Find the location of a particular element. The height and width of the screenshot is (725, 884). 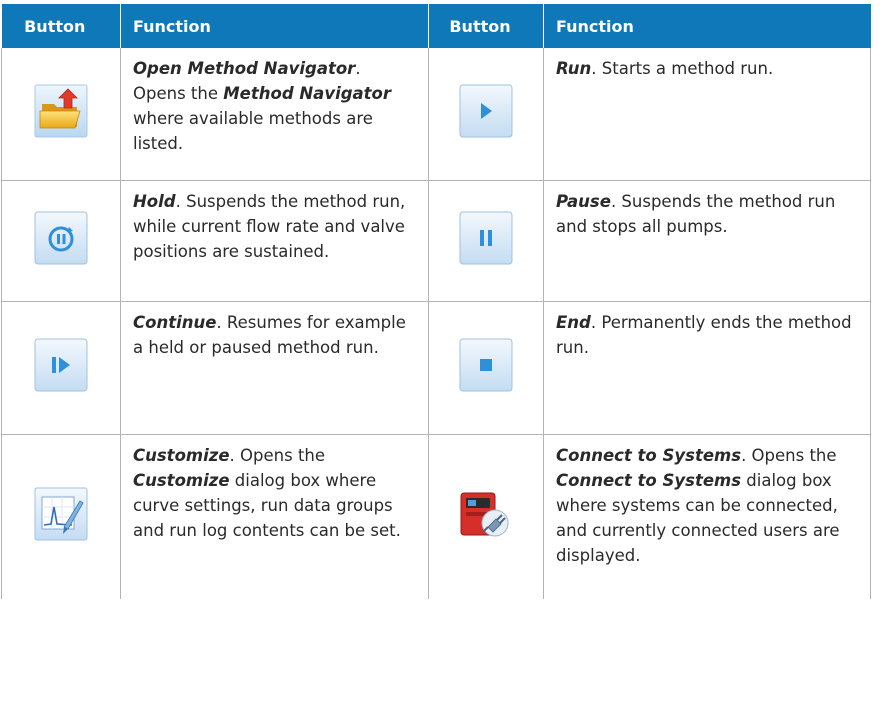

stop-icon is located at coordinates (486, 365).